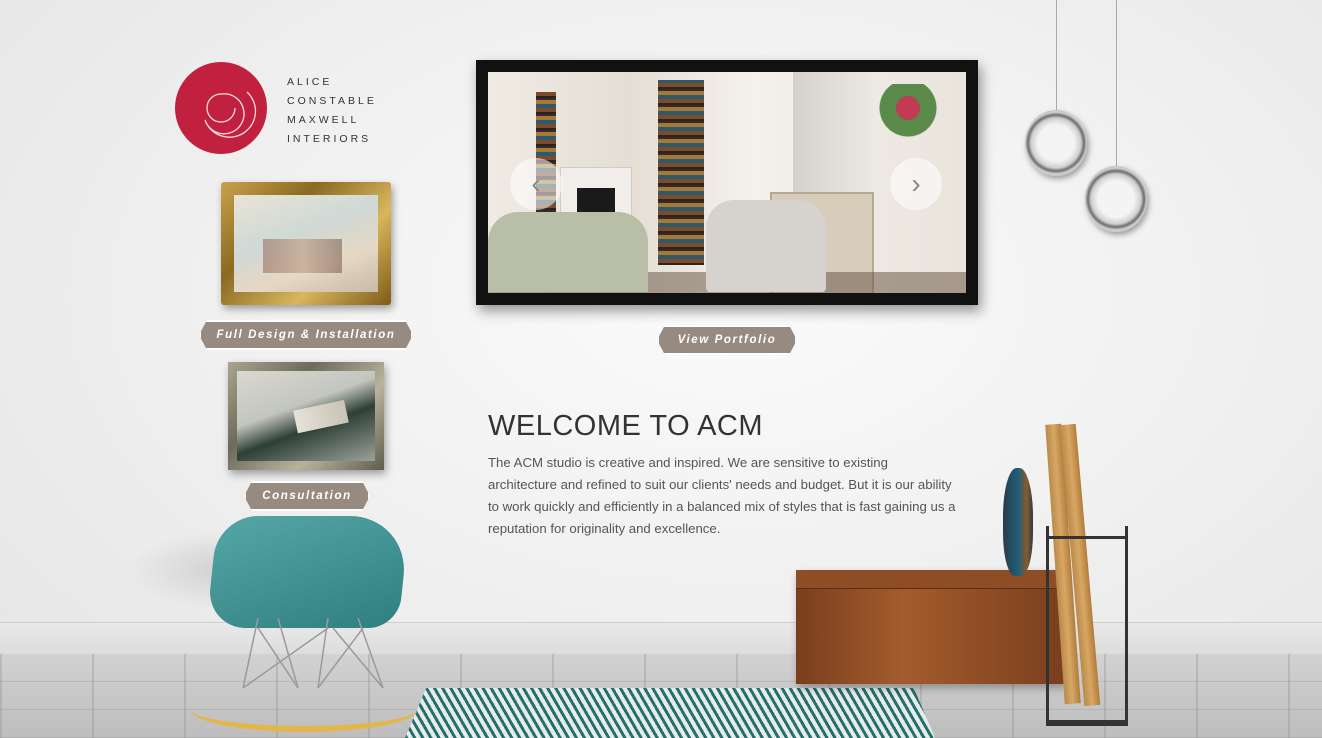  I want to click on rocking-chair-legs-icon, so click(313, 653).